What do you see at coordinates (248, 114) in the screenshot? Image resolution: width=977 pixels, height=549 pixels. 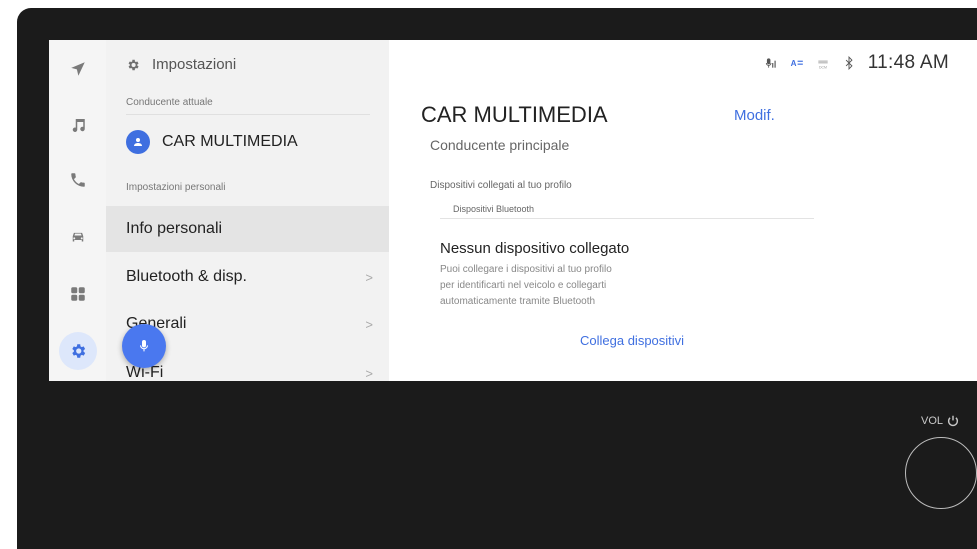 I see `menu-divider` at bounding box center [248, 114].